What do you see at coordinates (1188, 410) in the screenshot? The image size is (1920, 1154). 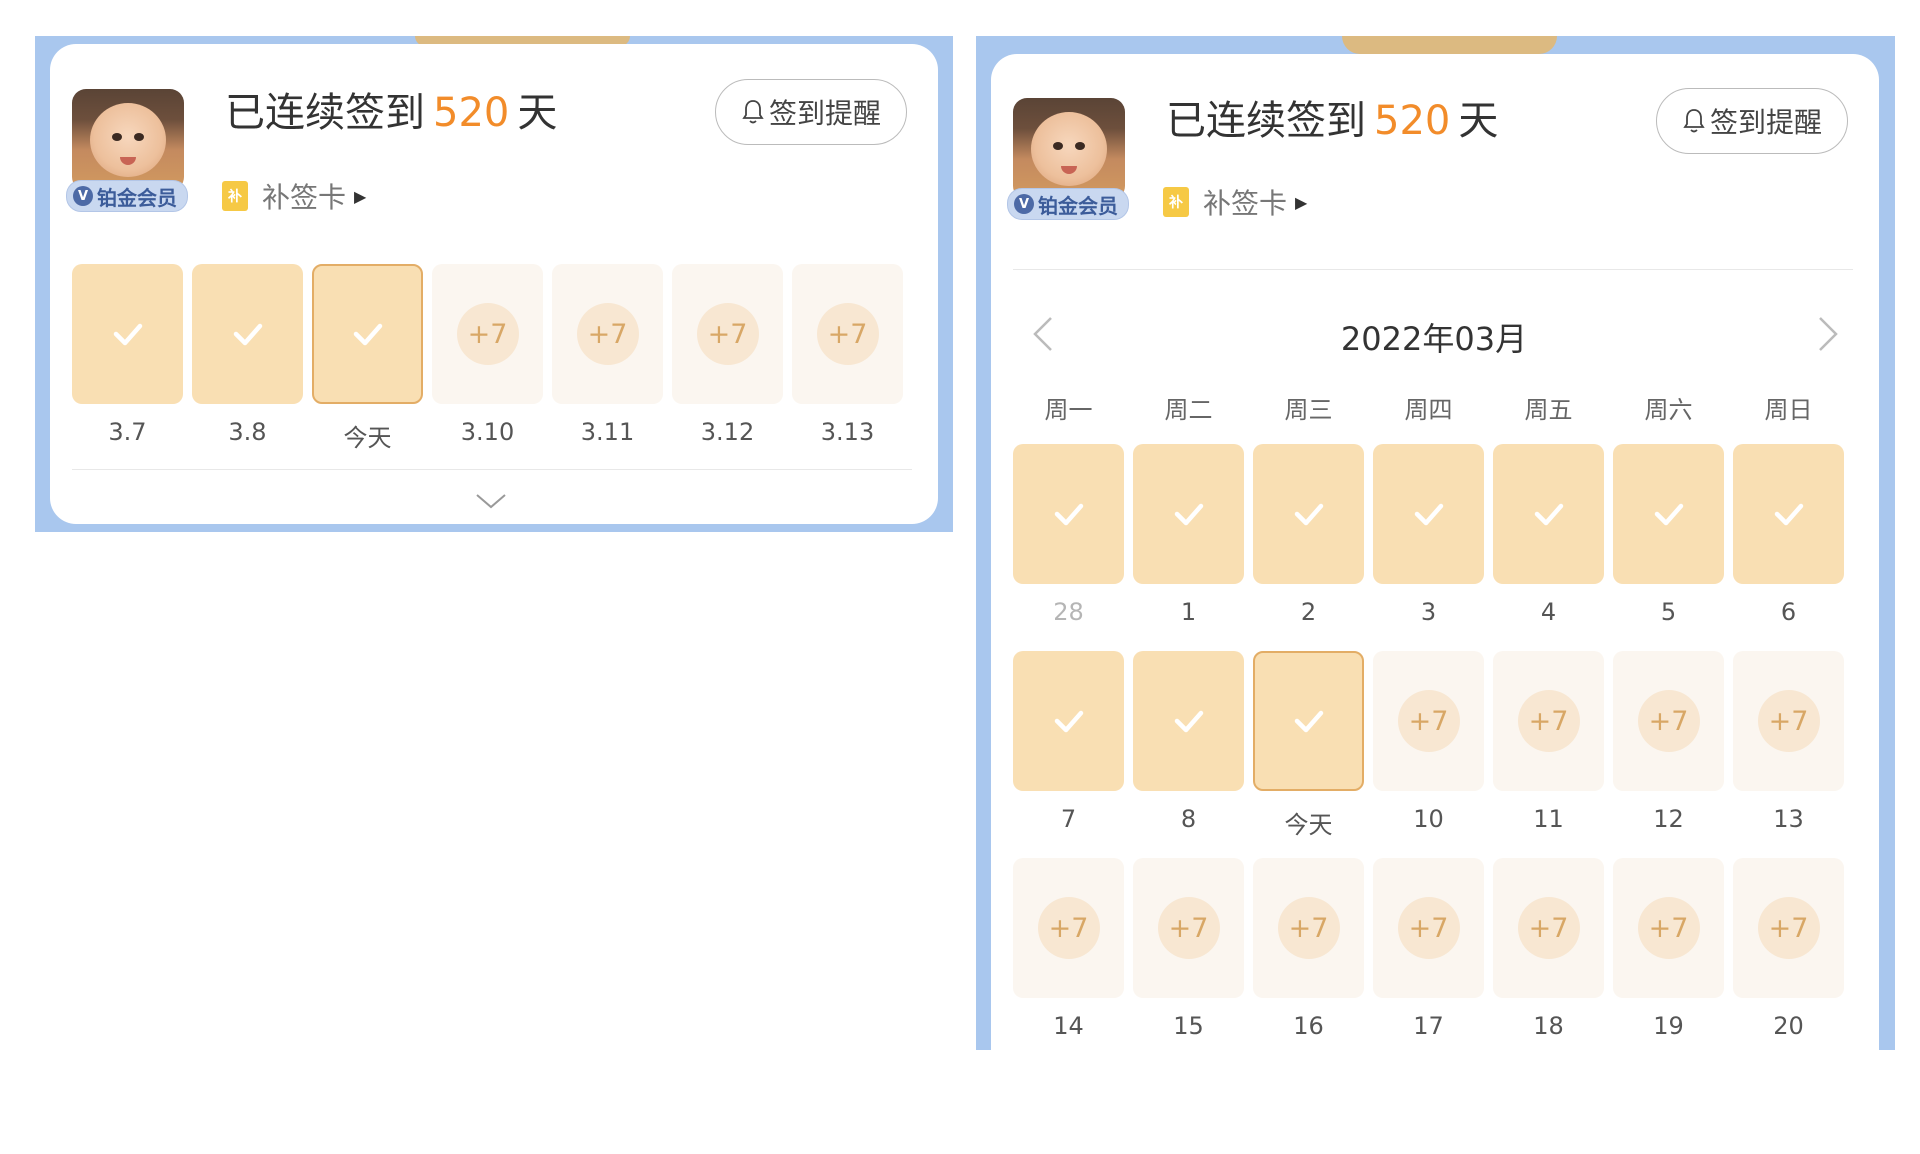 I see `weekday-label: 周二` at bounding box center [1188, 410].